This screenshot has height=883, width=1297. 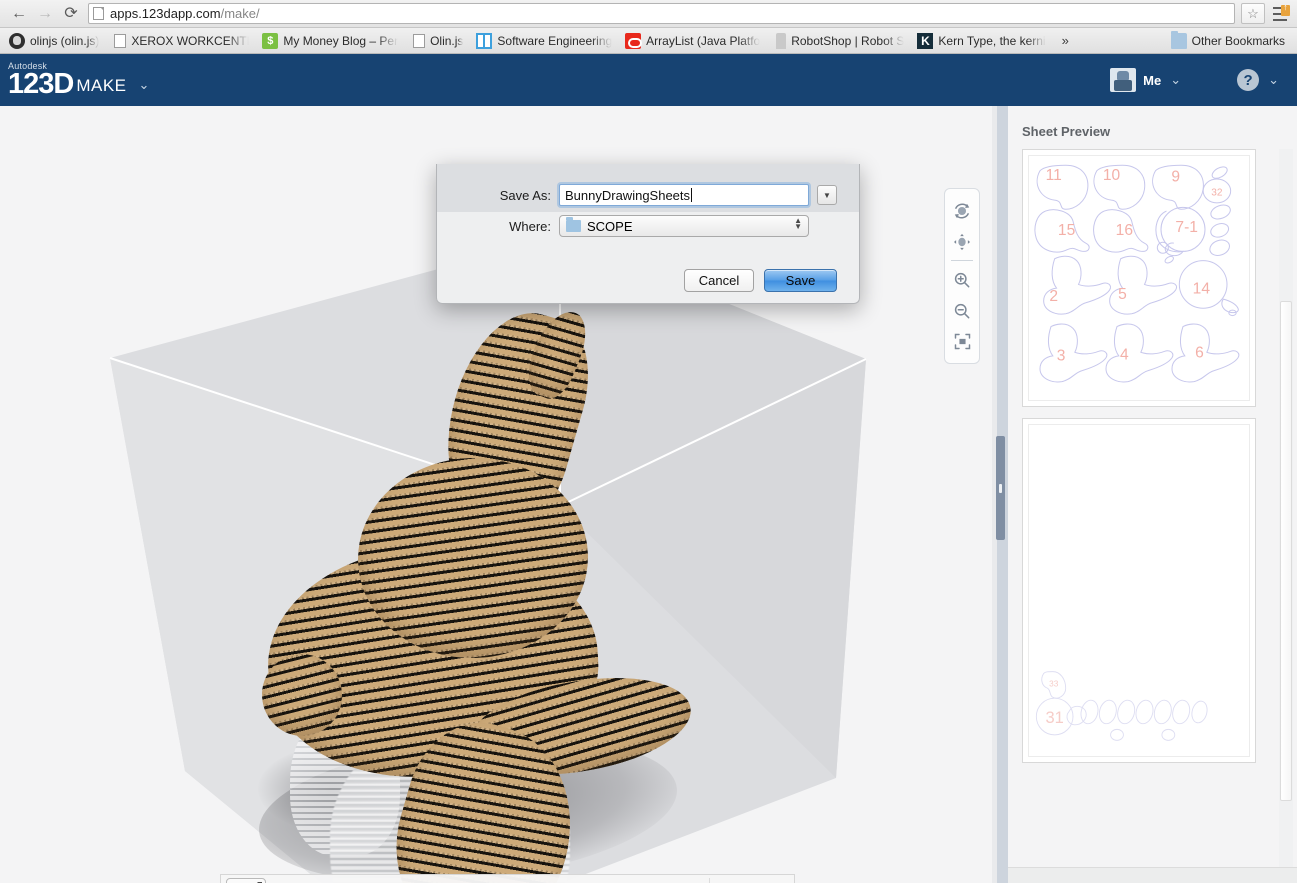 What do you see at coordinates (1054, 175) in the screenshot?
I see `svg-text: 11` at bounding box center [1054, 175].